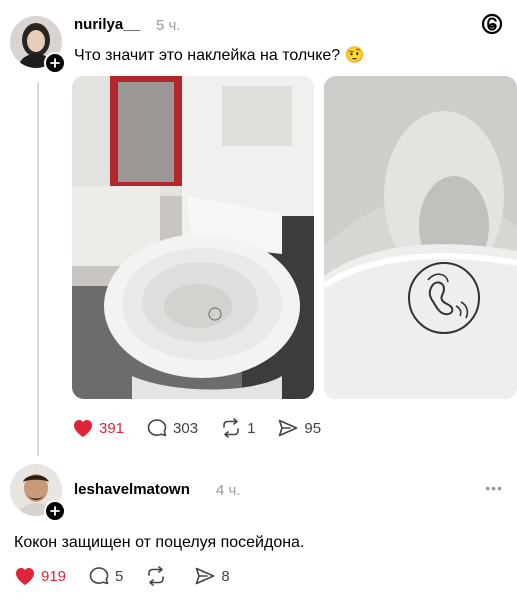  Describe the element at coordinates (112, 428) in the screenshot. I see `like-count: 391` at that location.